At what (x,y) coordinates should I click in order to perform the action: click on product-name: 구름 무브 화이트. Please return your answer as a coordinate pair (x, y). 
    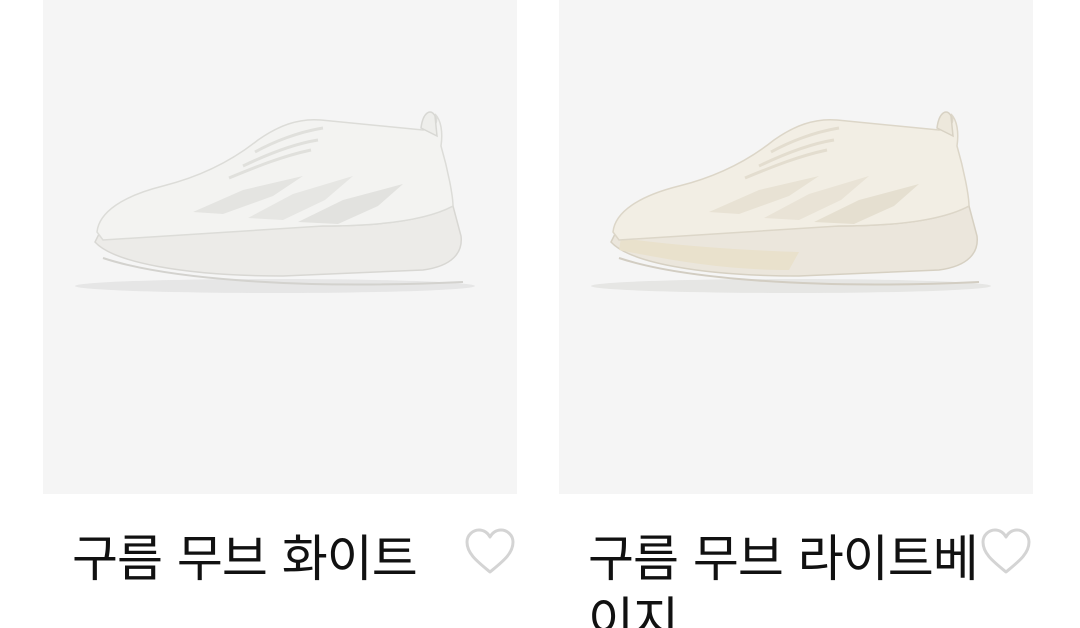
    Looking at the image, I should click on (287, 559).